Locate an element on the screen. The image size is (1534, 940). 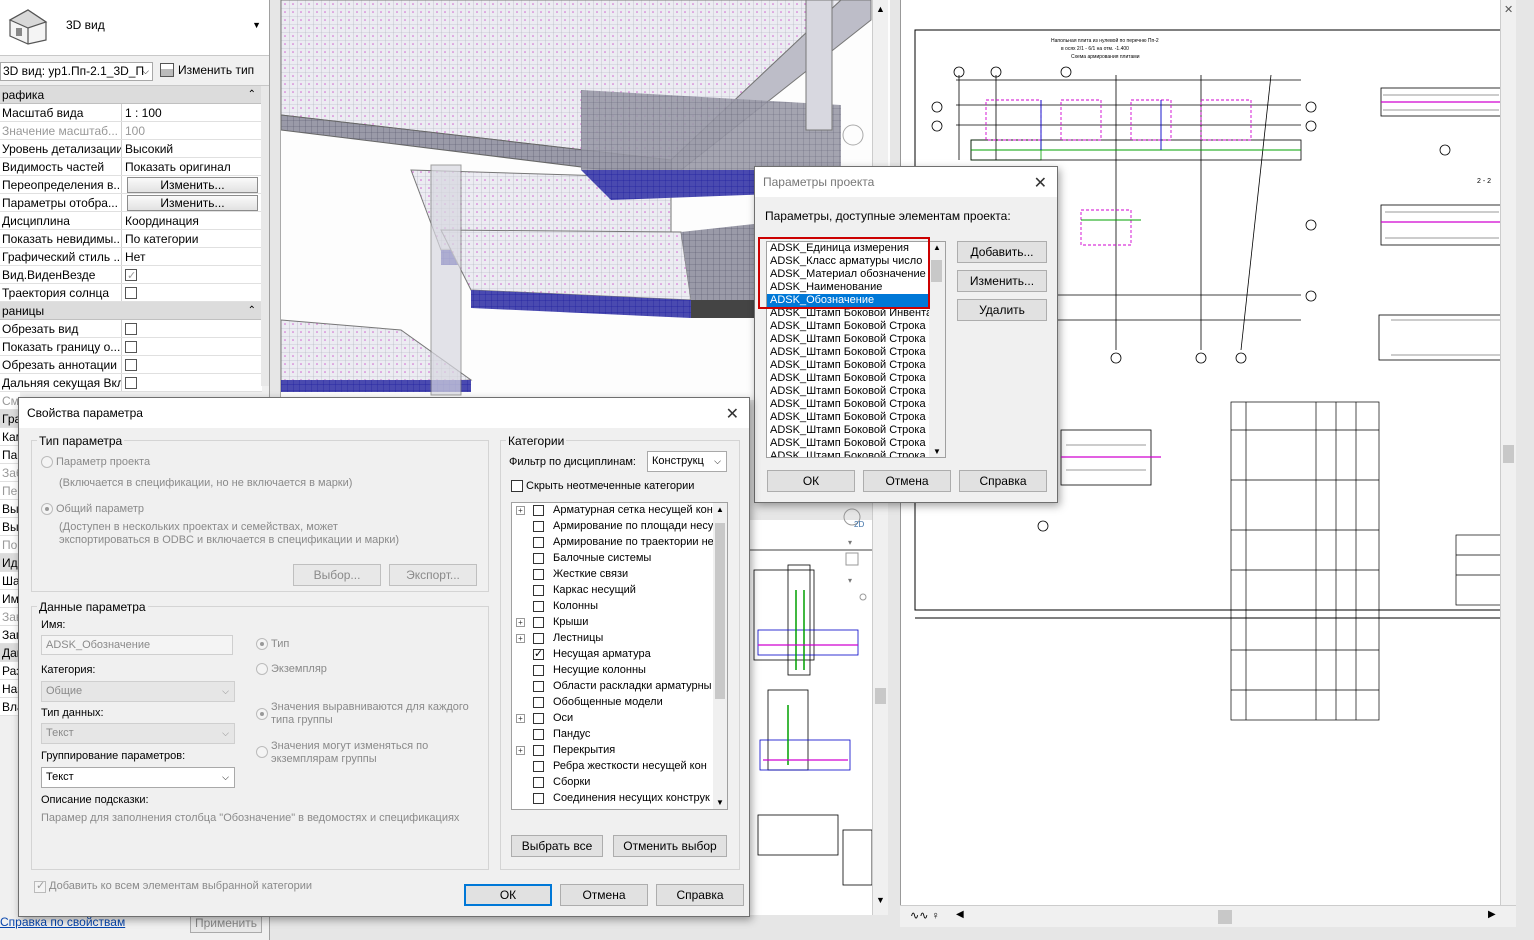
property-value: 100 is located at coordinates (192, 130).